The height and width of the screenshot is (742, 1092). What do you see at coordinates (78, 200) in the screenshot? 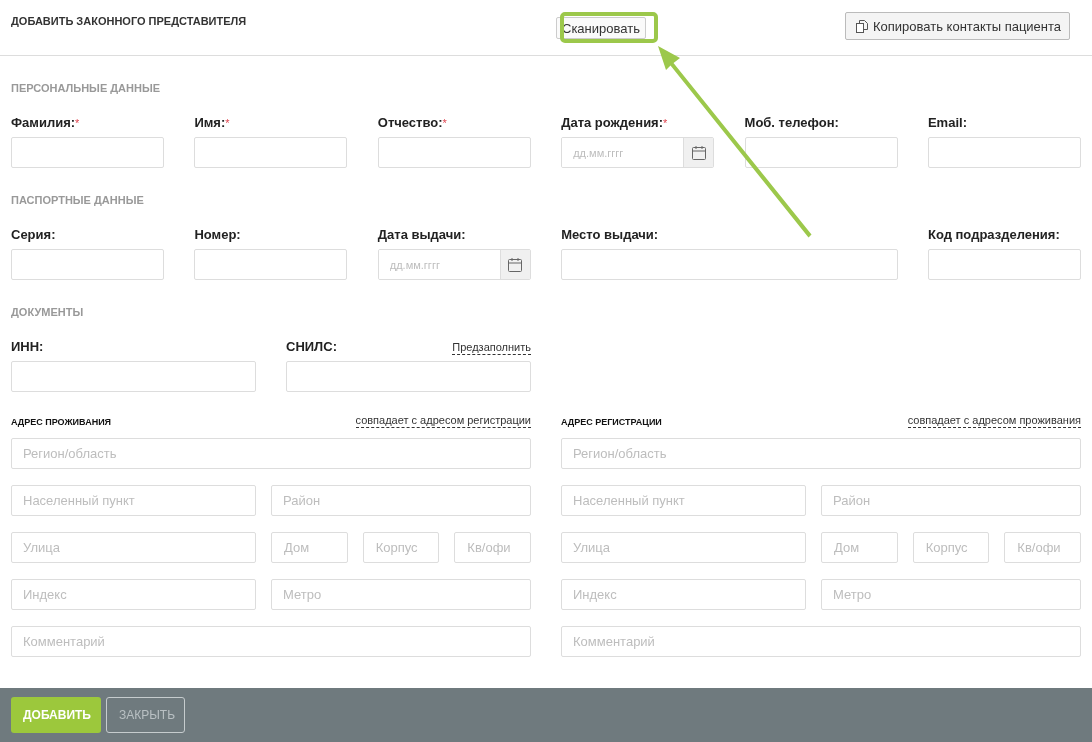
I see `section-heading: ПАСПОРТНЫЕ ДАННЫЕ` at bounding box center [78, 200].